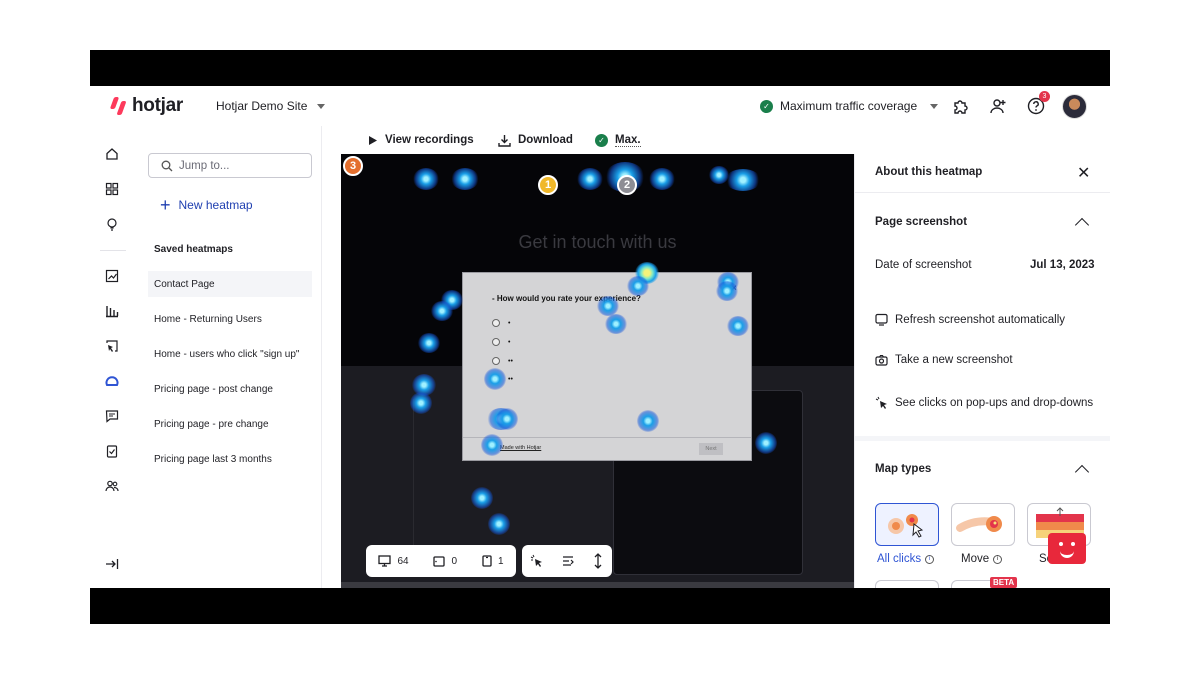  Describe the element at coordinates (1038, 103) in the screenshot. I see `help-icon: 3` at that location.